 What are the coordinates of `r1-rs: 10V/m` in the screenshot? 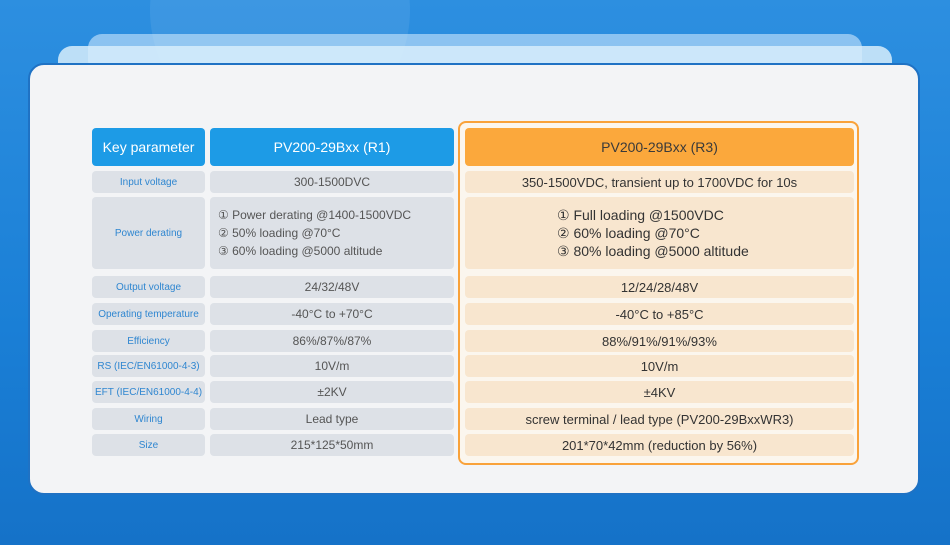 It's located at (332, 366).